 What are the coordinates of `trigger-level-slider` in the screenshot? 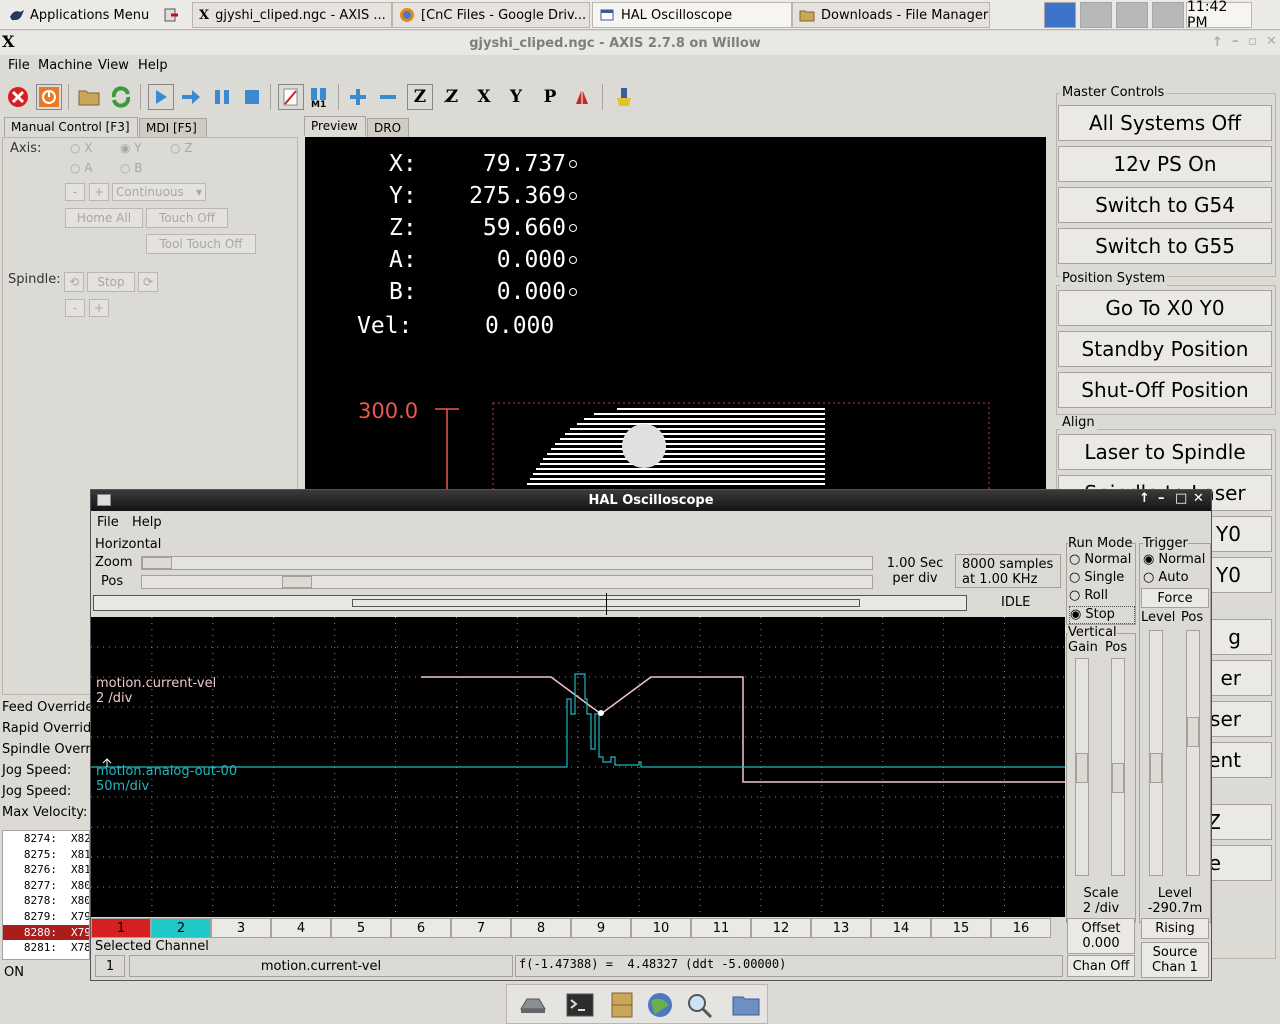 It's located at (1156, 753).